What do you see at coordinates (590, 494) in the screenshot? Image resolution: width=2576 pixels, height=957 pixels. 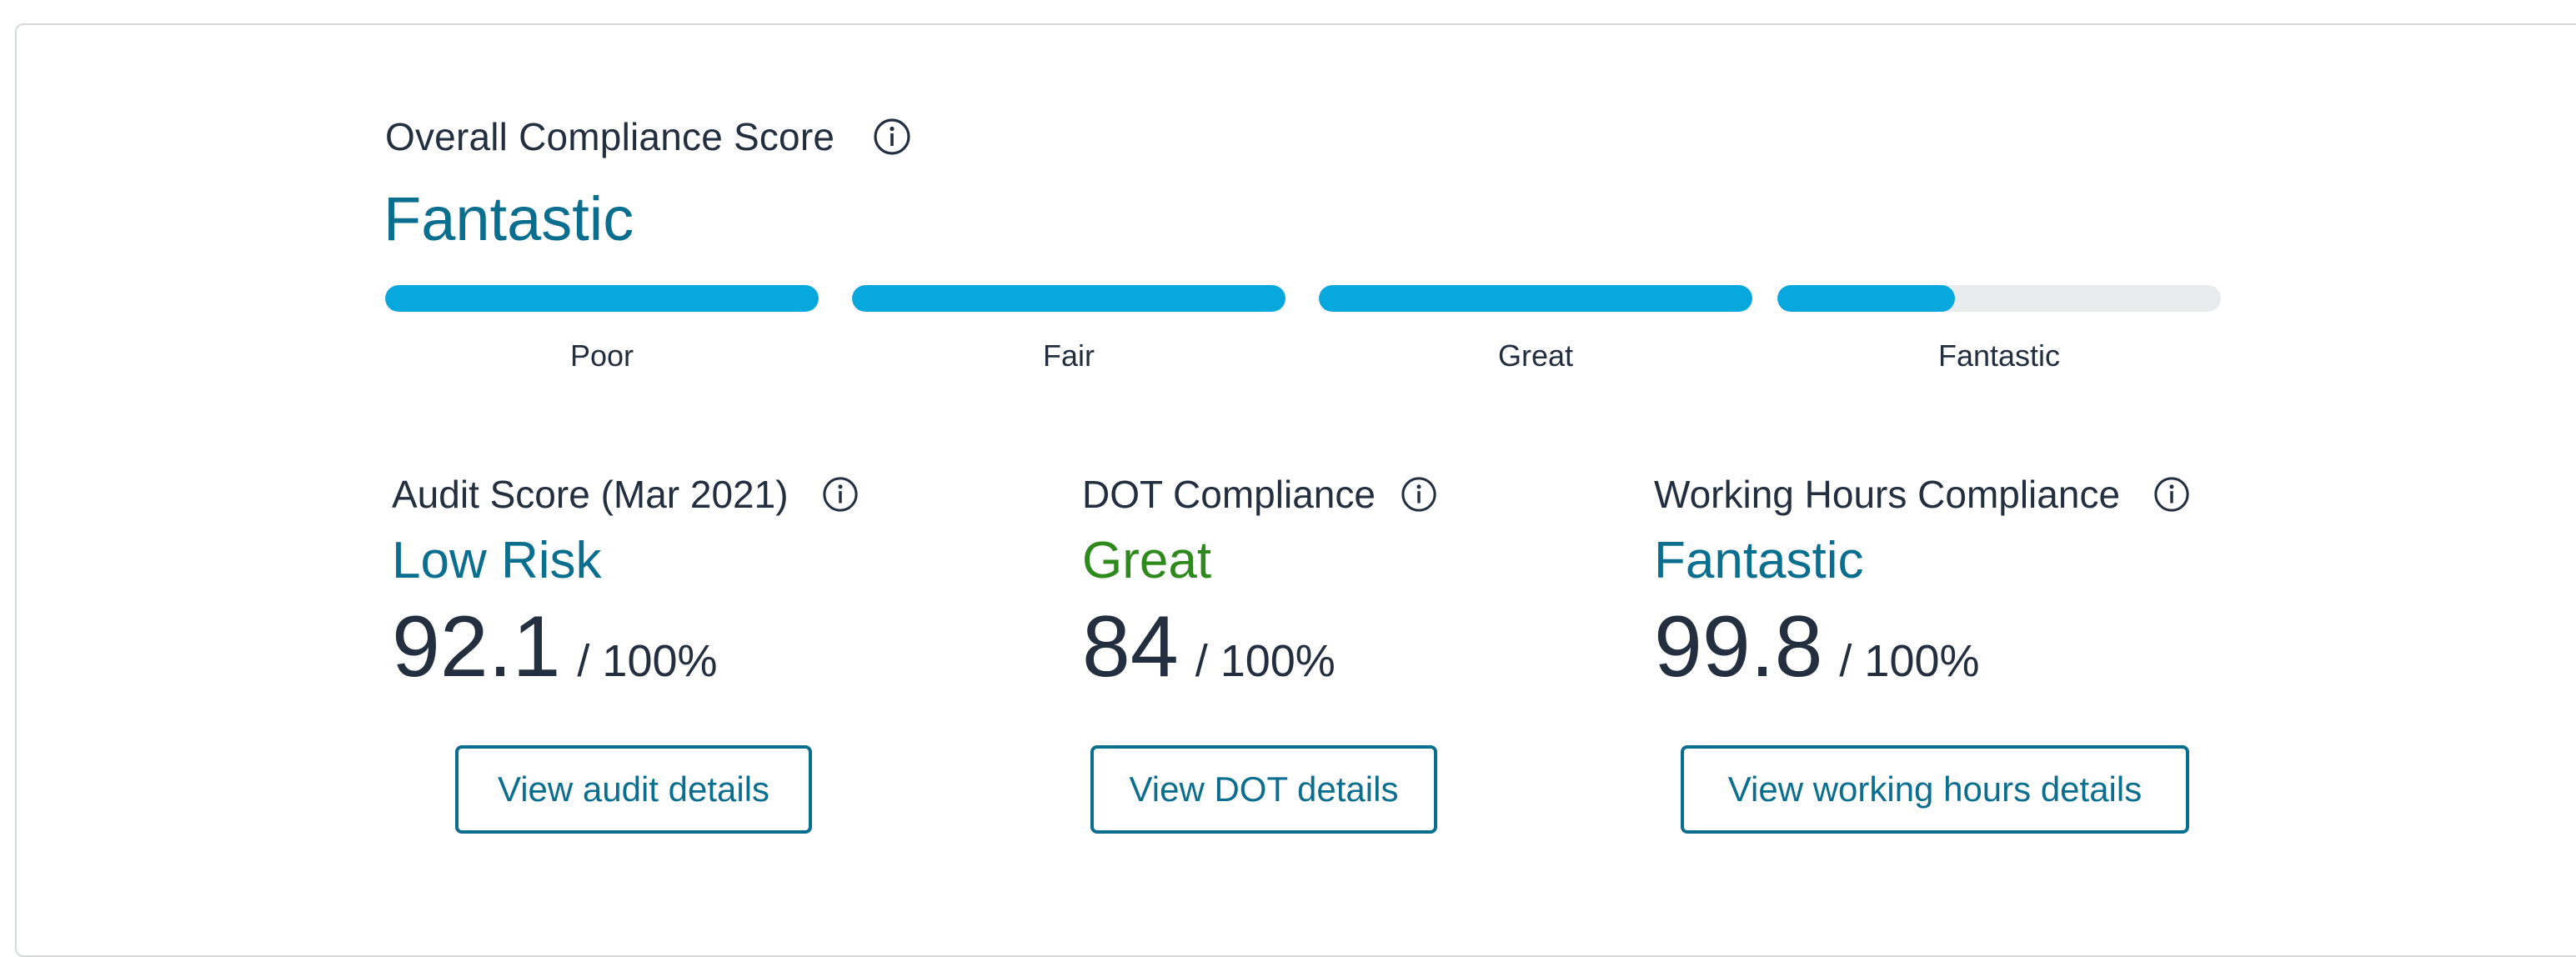 I see `audit-score-title: Audit Score (Mar 2021)` at bounding box center [590, 494].